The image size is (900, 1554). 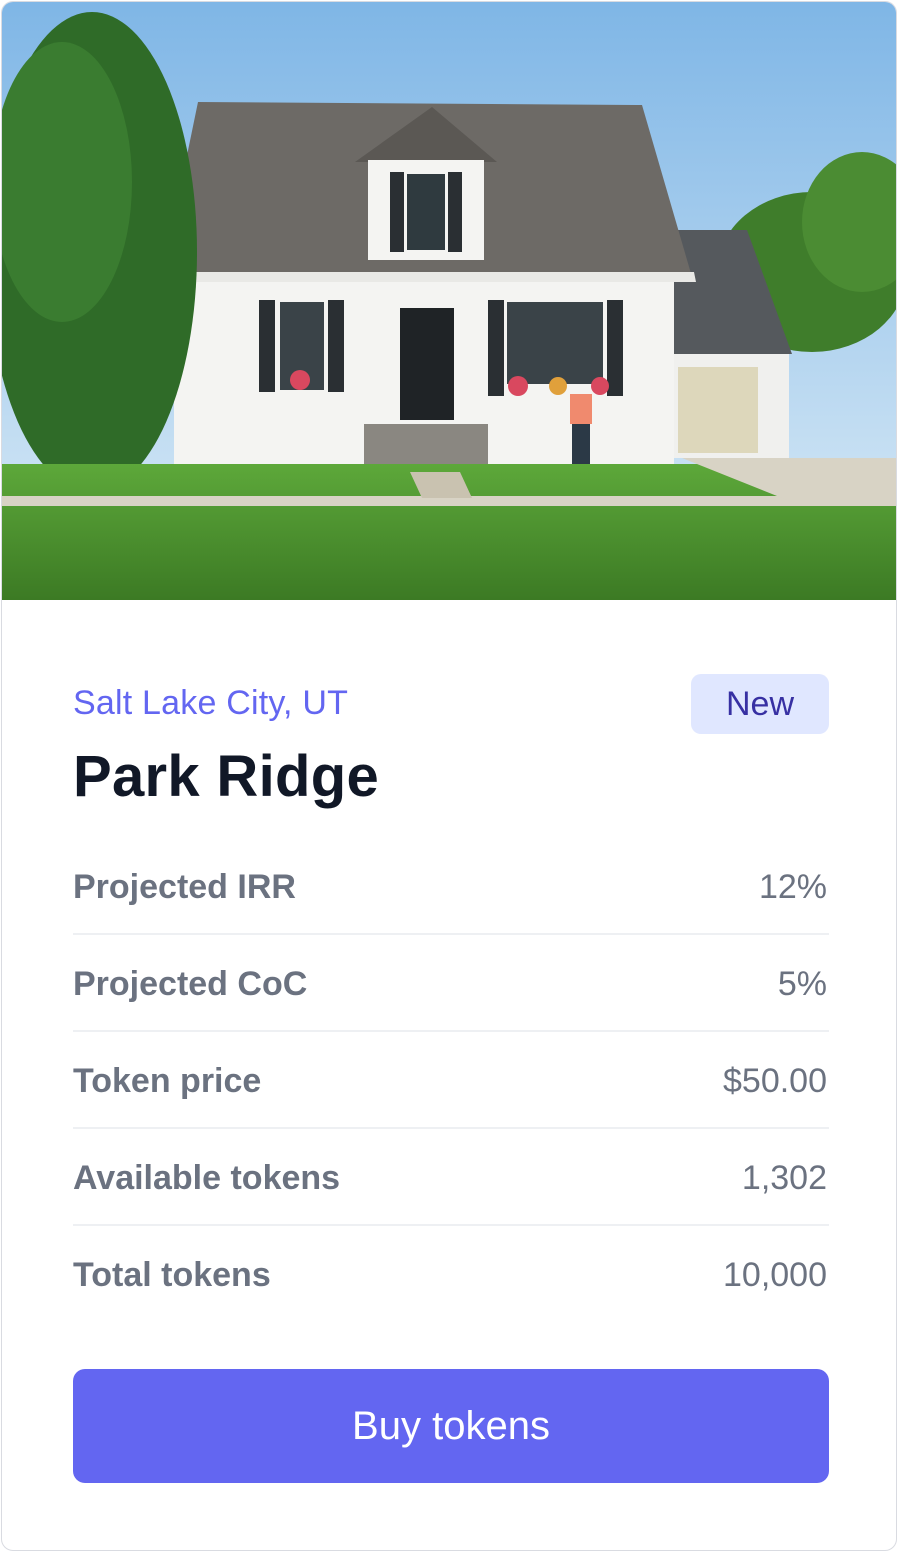 I want to click on status-badge: New, so click(x=760, y=704).